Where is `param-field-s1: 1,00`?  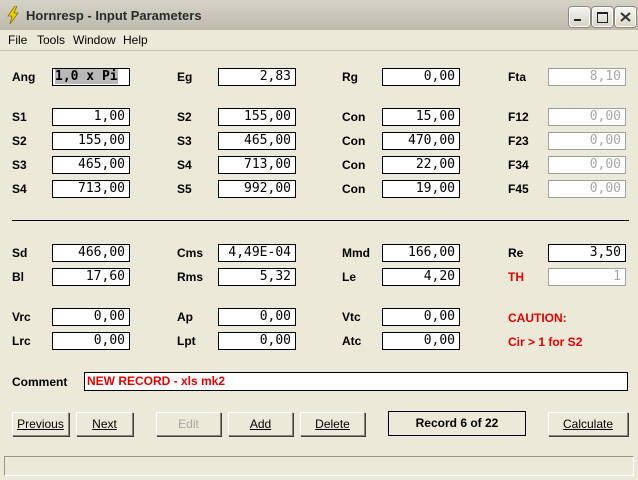 param-field-s1: 1,00 is located at coordinates (91, 117).